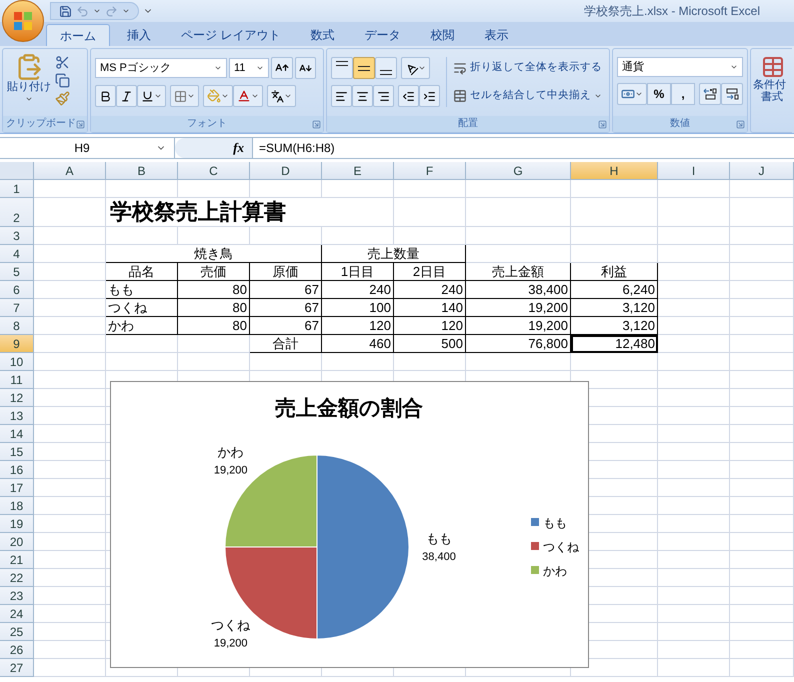 This screenshot has width=794, height=682. I want to click on save-icon, so click(65, 11).